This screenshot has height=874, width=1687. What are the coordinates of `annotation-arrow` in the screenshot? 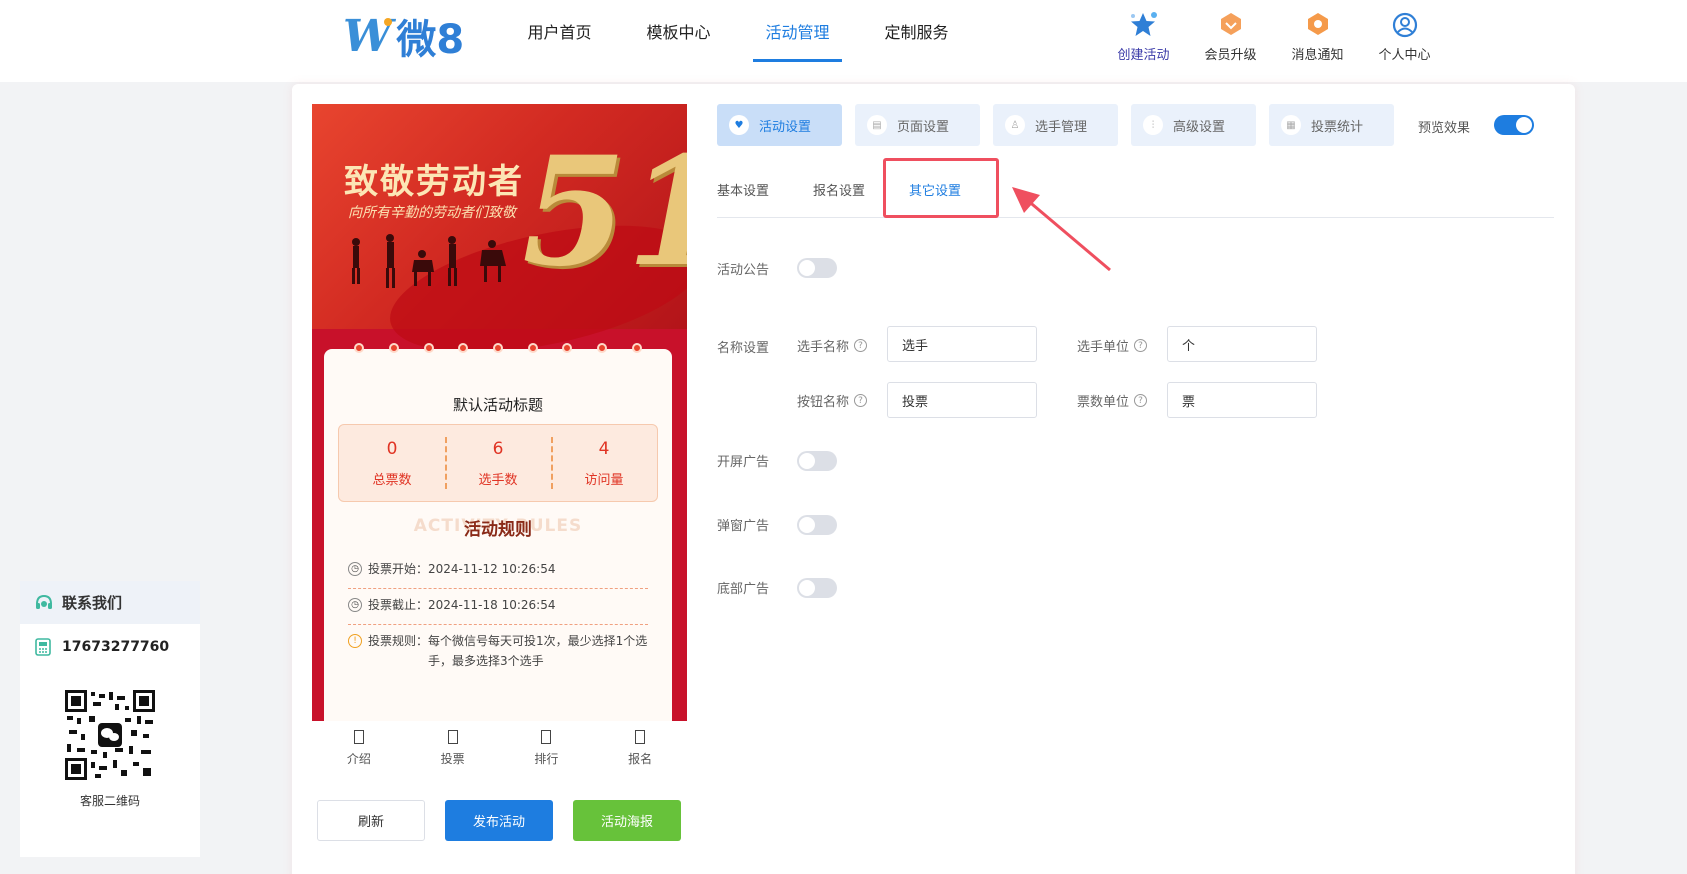 It's located at (1061, 229).